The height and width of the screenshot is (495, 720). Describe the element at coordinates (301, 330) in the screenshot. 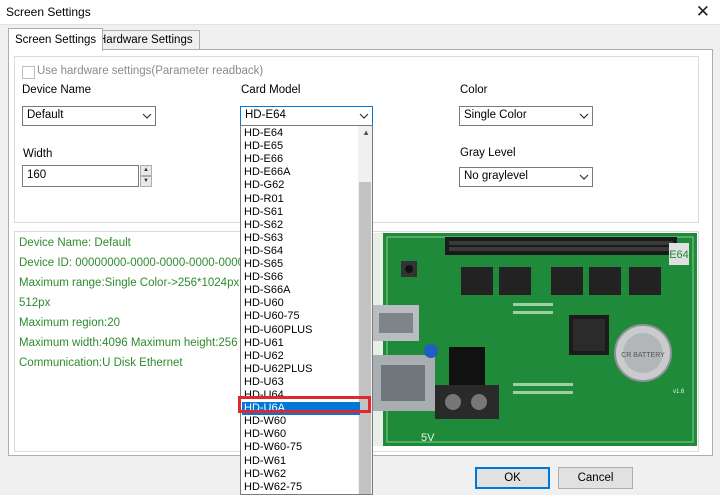

I see `dropdown-option: HD-U60PLUS` at that location.